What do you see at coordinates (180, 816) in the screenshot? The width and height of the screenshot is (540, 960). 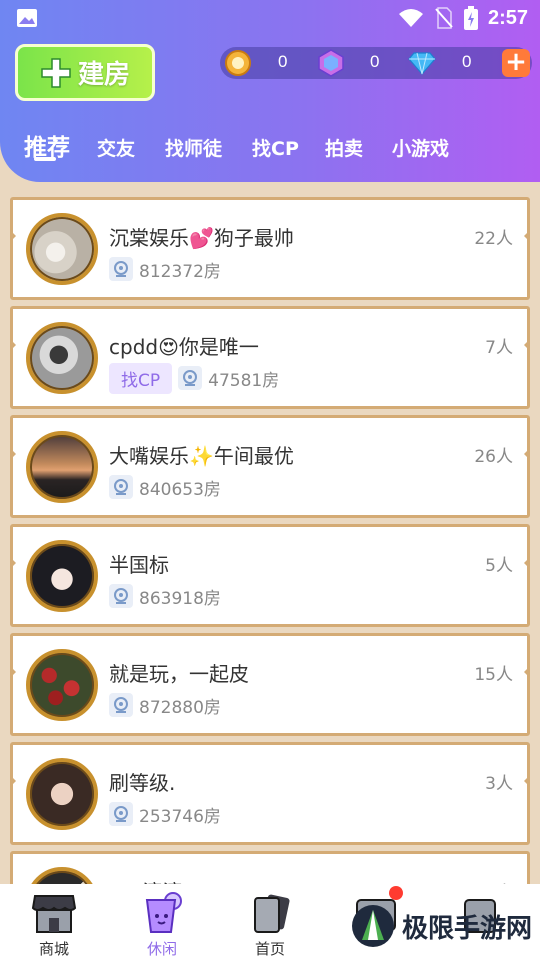 I see `room-id: 253746房` at bounding box center [180, 816].